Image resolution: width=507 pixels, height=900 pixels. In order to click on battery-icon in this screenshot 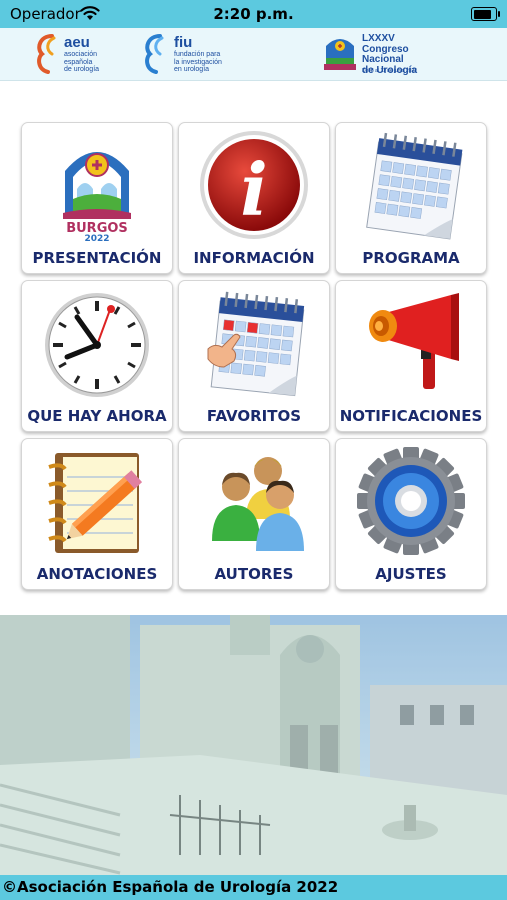, I will do `click(485, 14)`.